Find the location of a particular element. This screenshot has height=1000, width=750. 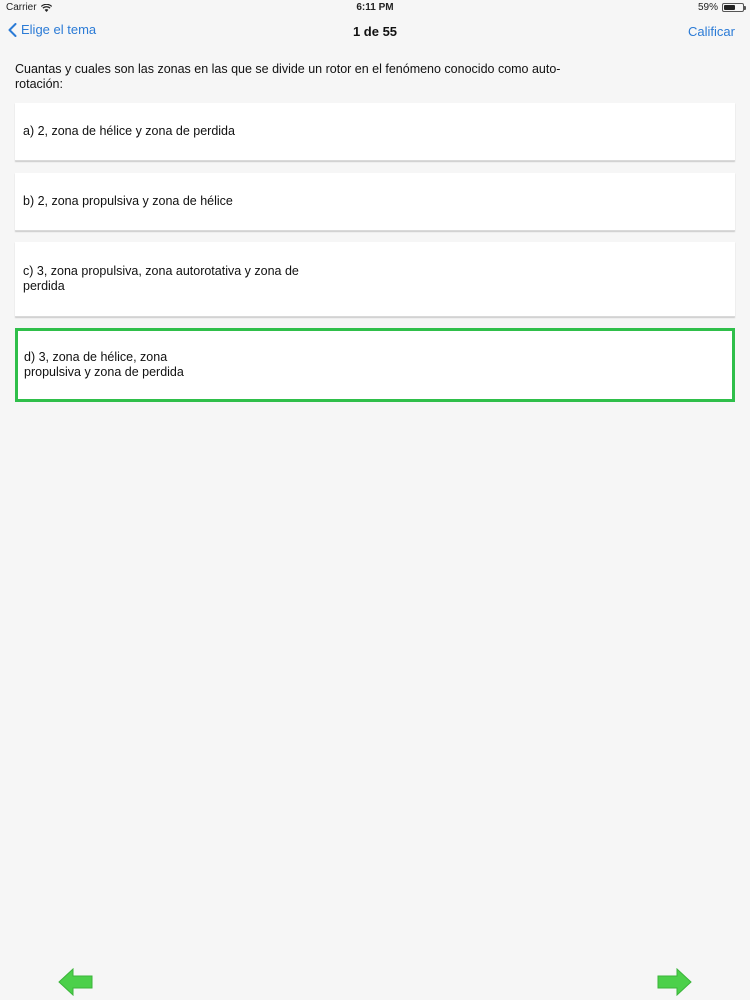

navigation-bar: Elige el tema 1 de 55 Calificar is located at coordinates (375, 31).